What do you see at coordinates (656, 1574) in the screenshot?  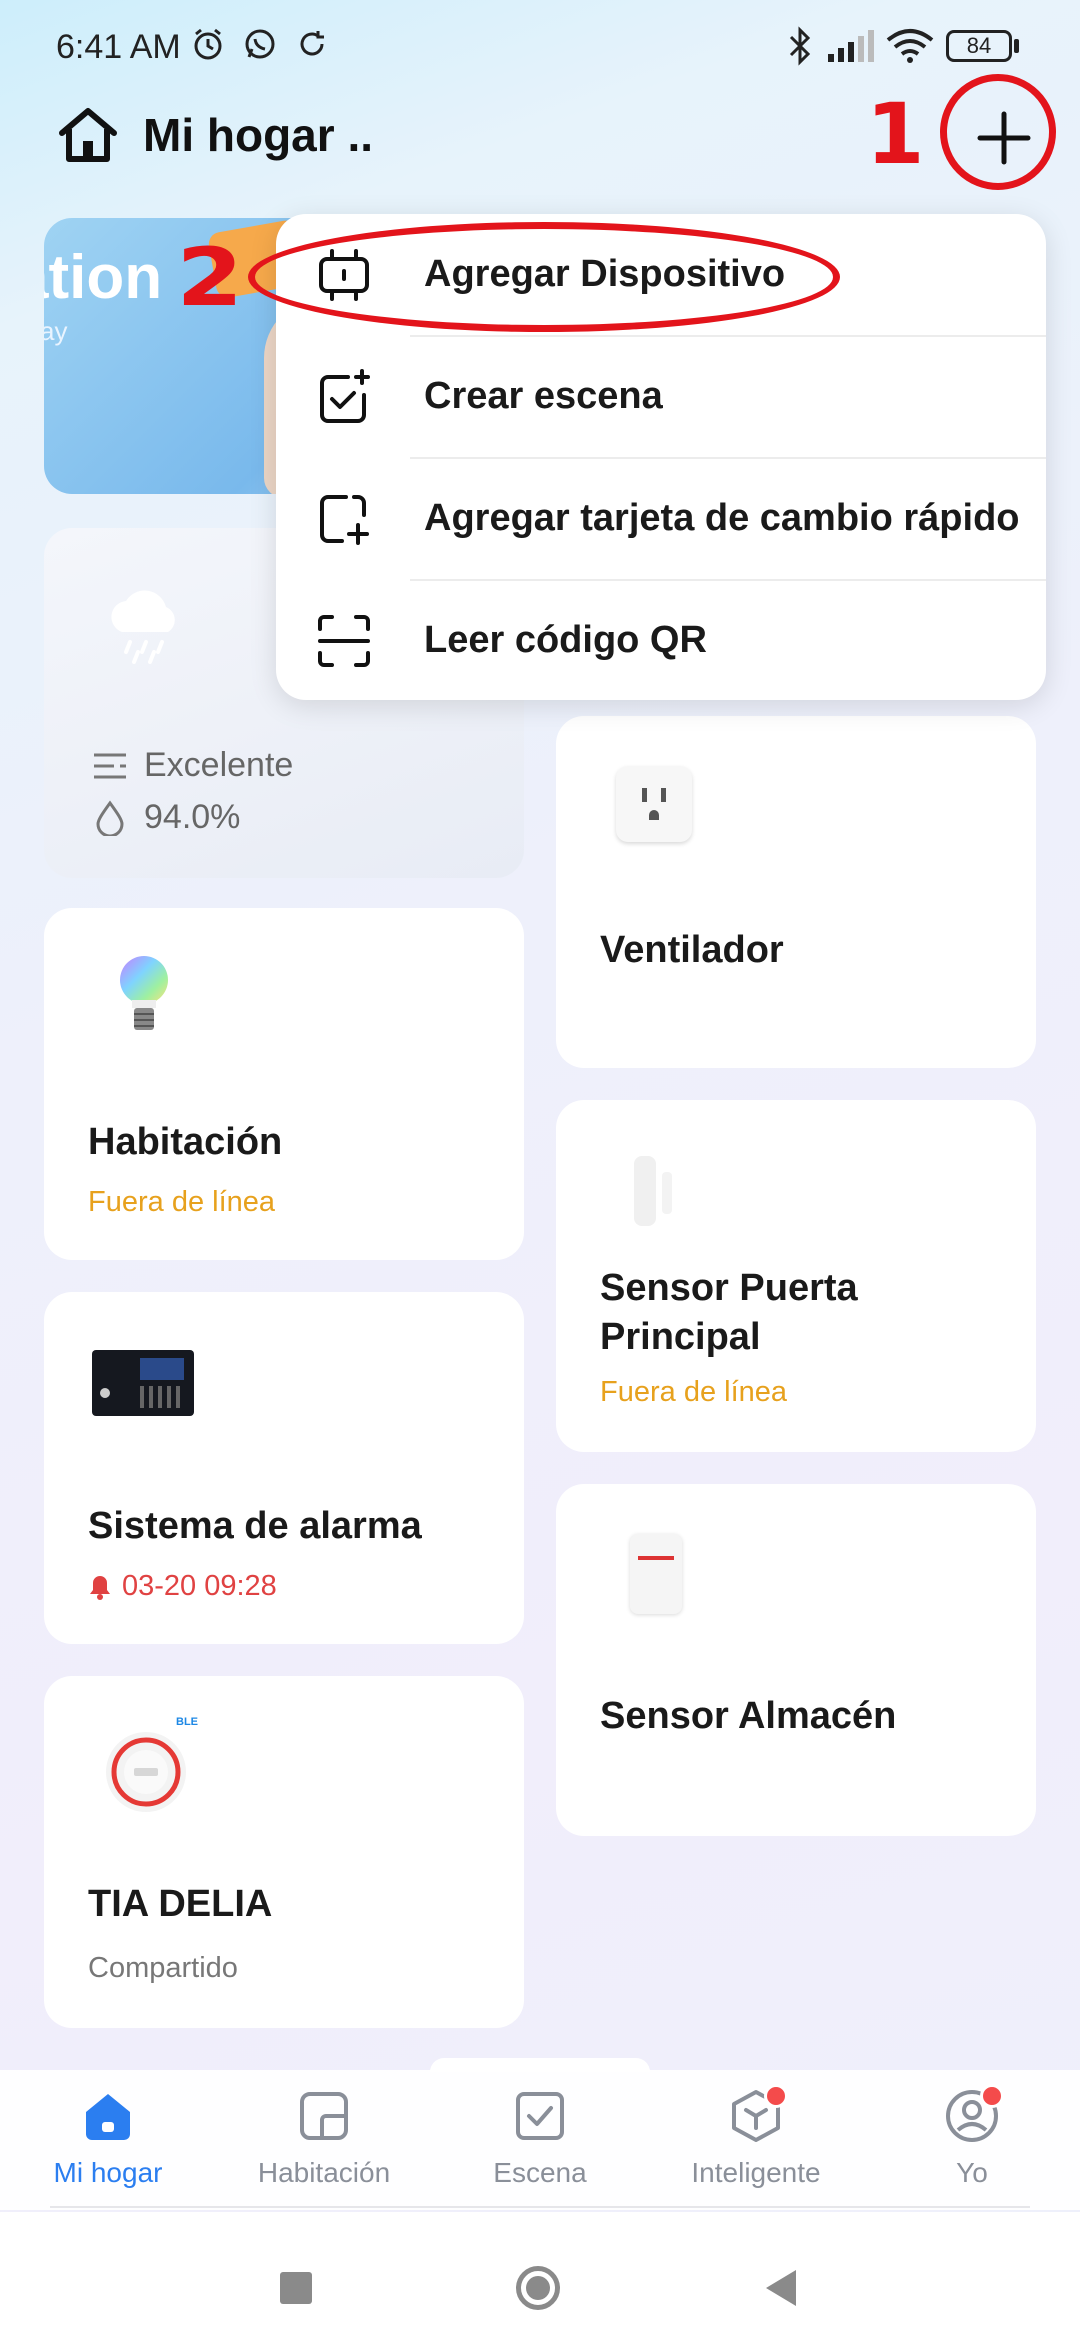 I see `motion-sensor-icon` at bounding box center [656, 1574].